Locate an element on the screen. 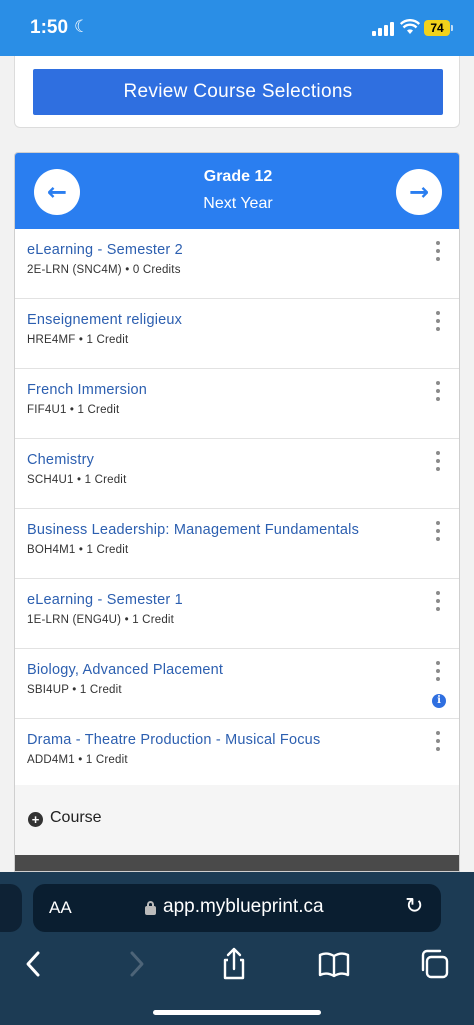 The image size is (474, 1025). add-course-button: + Course is located at coordinates (237, 820).